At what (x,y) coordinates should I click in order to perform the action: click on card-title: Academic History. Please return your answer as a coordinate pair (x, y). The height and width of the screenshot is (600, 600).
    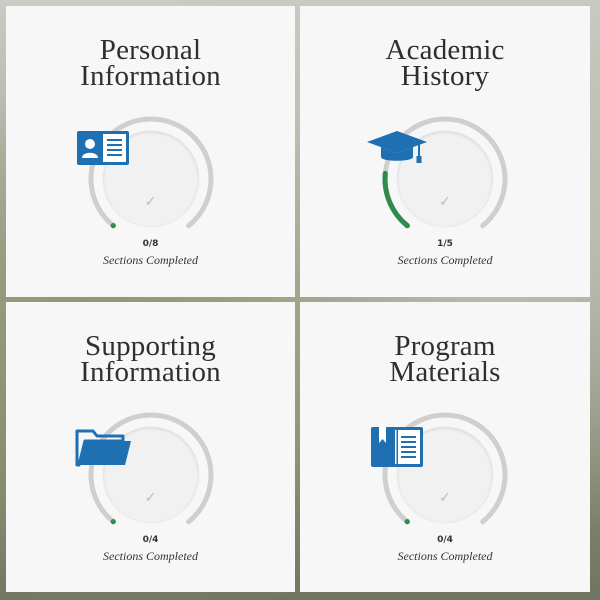
    Looking at the image, I should click on (445, 64).